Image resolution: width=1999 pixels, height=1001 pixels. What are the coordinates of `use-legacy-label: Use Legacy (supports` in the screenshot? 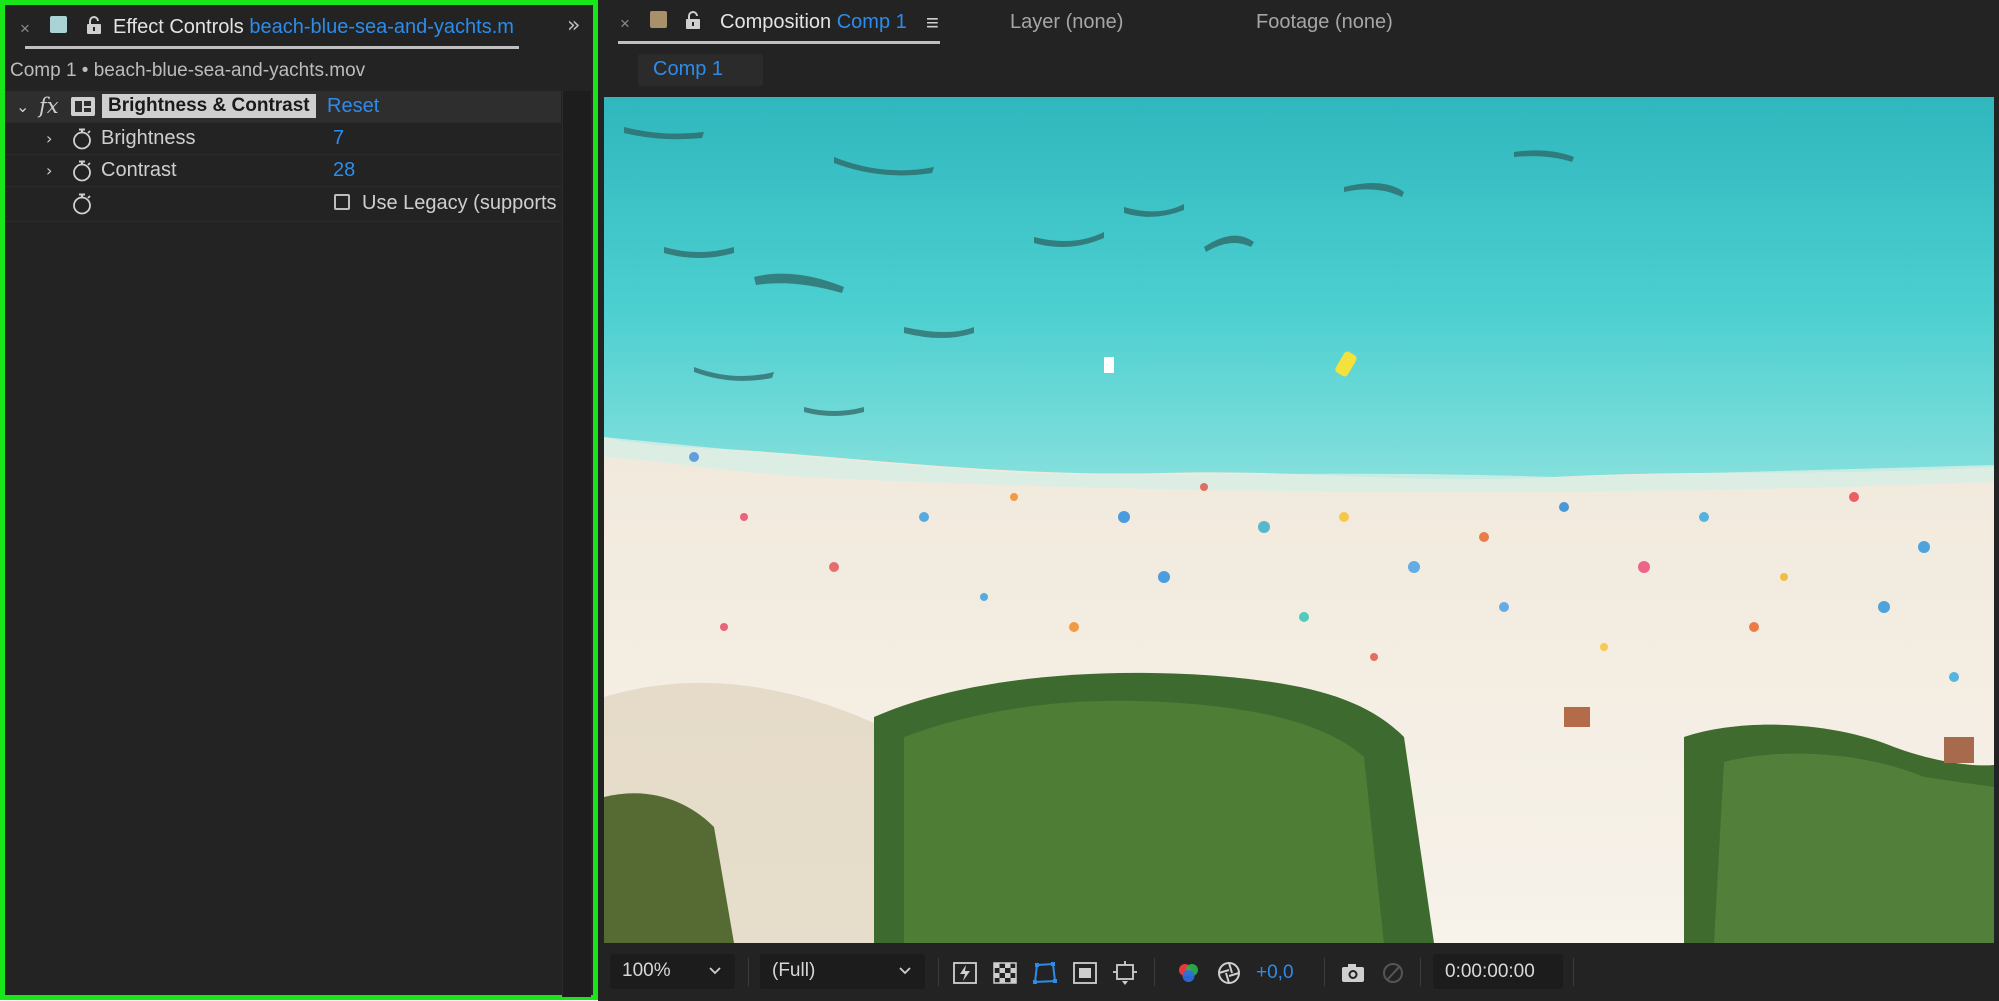 It's located at (459, 203).